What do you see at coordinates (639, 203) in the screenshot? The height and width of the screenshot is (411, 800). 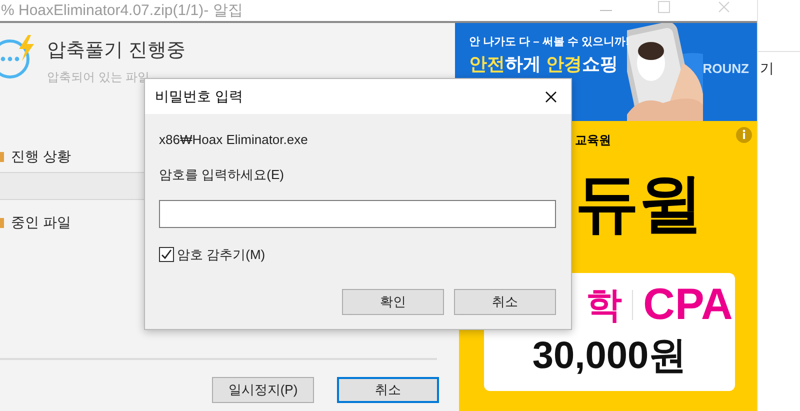 I see `ad-title: 듀윌` at bounding box center [639, 203].